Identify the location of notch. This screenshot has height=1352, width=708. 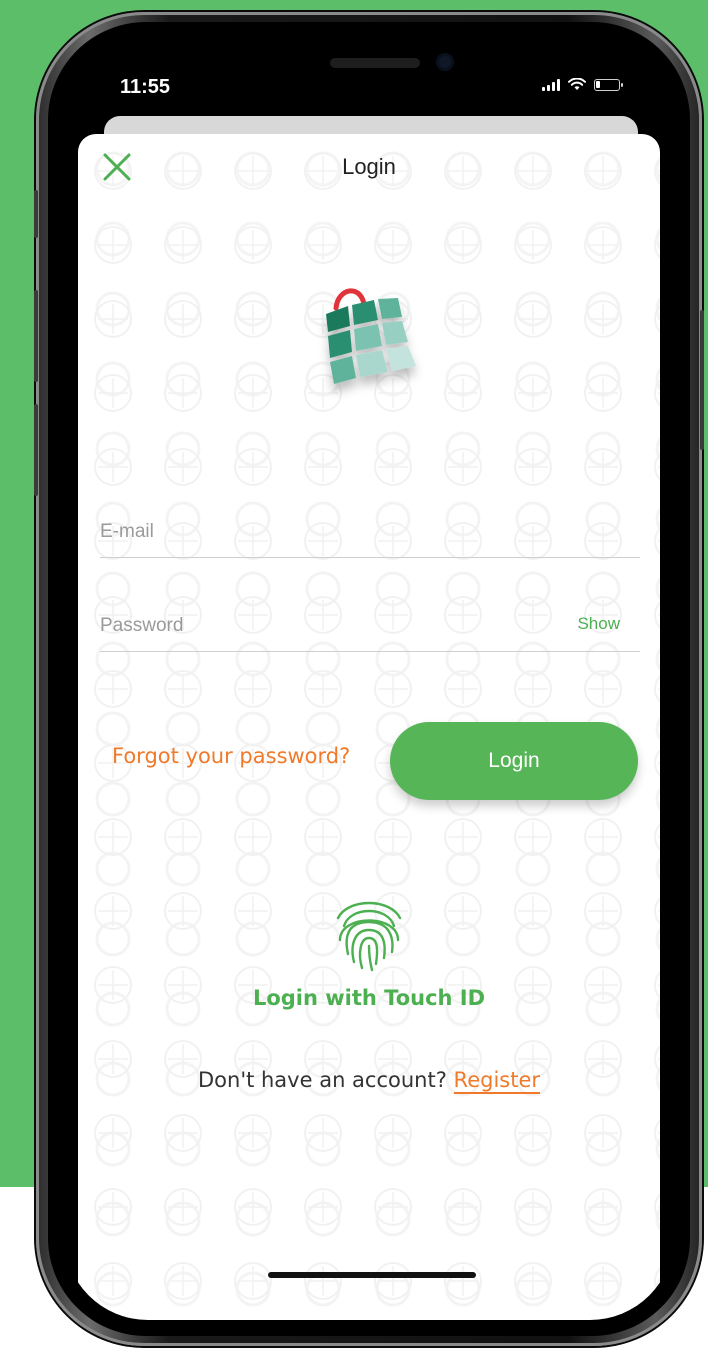
(370, 68).